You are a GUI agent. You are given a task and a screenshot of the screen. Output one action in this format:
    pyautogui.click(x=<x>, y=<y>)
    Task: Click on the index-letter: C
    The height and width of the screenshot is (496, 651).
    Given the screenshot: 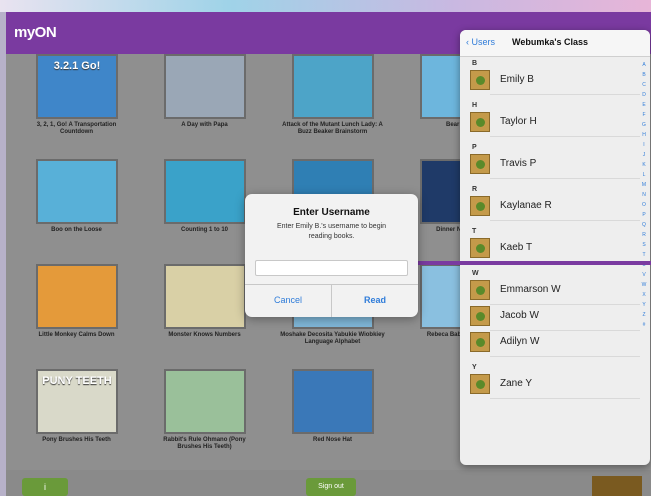 What is the action you would take?
    pyautogui.click(x=644, y=85)
    